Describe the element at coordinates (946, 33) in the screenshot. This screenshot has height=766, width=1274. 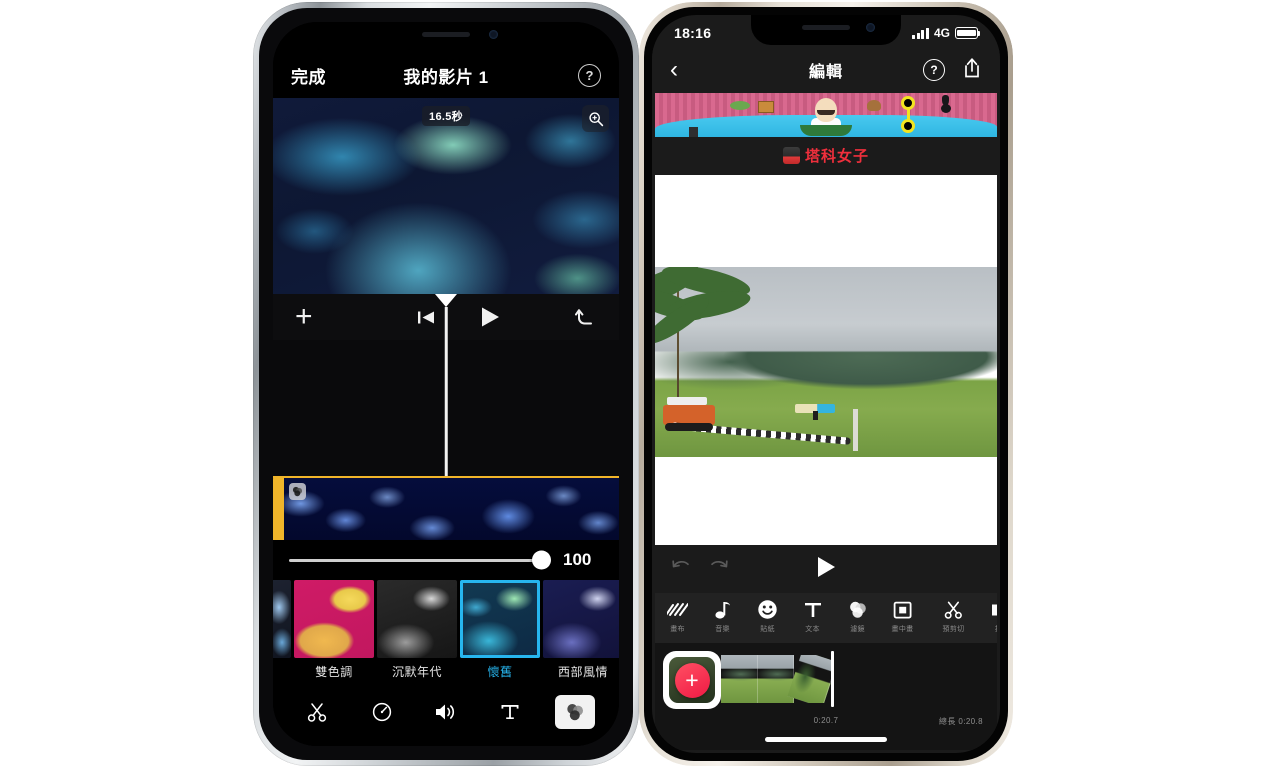
I see `status-indicators: 4G` at that location.